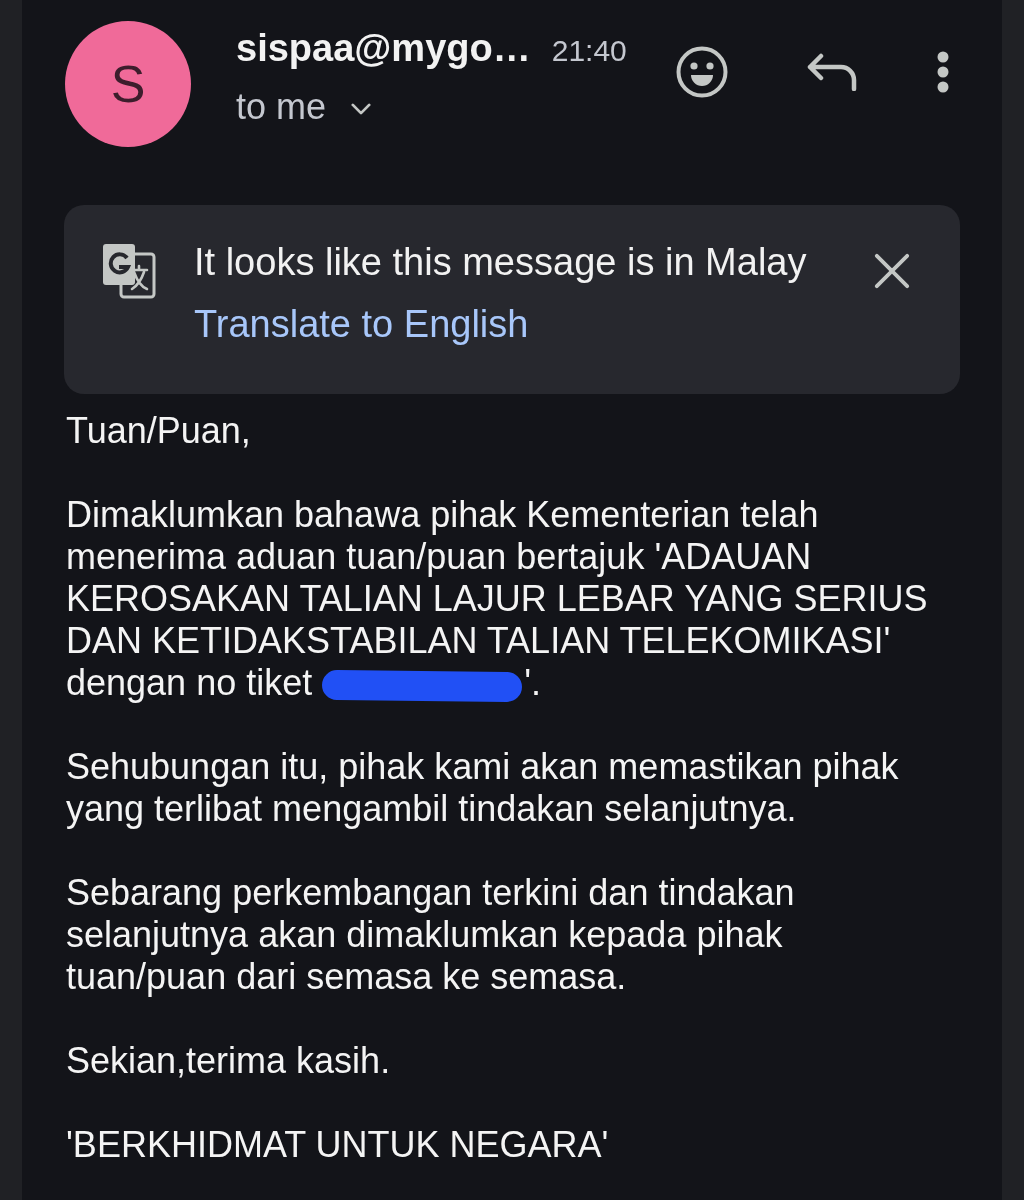  Describe the element at coordinates (338, 1145) in the screenshot. I see `body-paragraph: 'BERKHIDMAT UNTUK NEGARA'` at that location.